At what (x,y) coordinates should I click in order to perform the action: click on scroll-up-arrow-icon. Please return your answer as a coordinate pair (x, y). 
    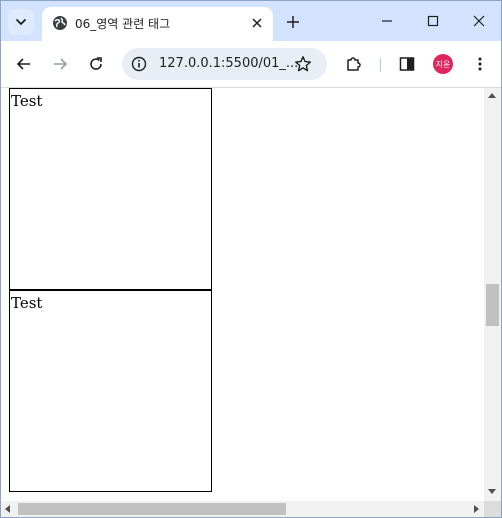
    Looking at the image, I should click on (492, 95).